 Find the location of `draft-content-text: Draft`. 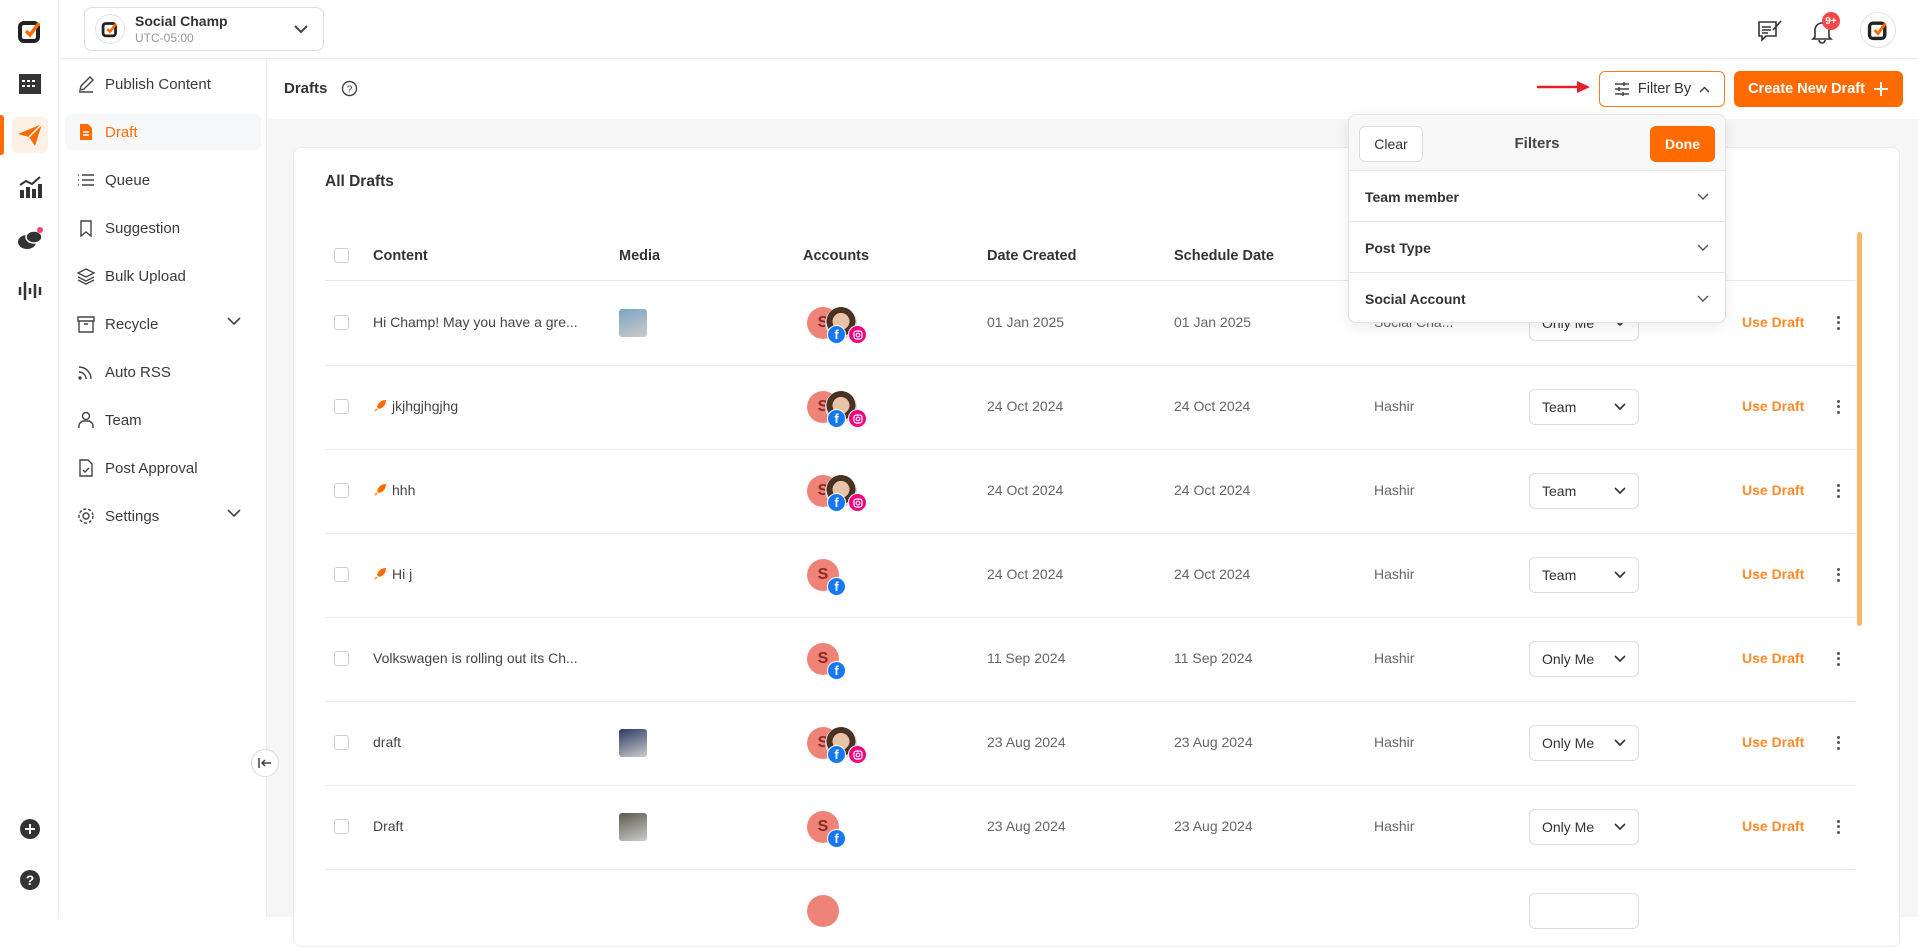

draft-content-text: Draft is located at coordinates (388, 826).